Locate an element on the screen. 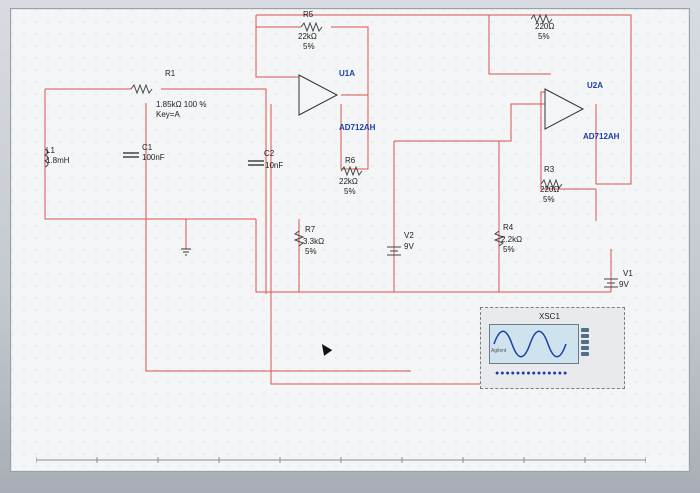 The height and width of the screenshot is (493, 700). scope-controls is located at coordinates (599, 346).